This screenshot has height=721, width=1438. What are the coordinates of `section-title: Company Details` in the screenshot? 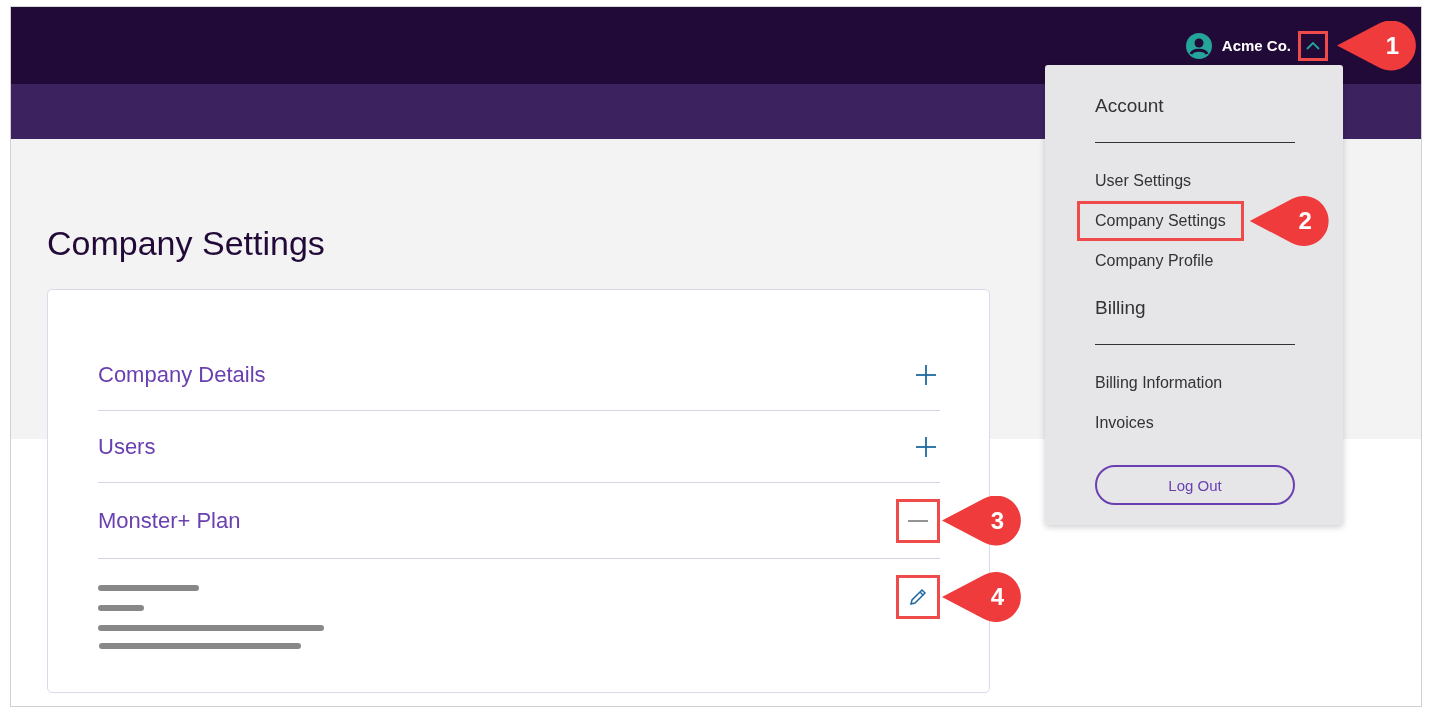 It's located at (182, 375).